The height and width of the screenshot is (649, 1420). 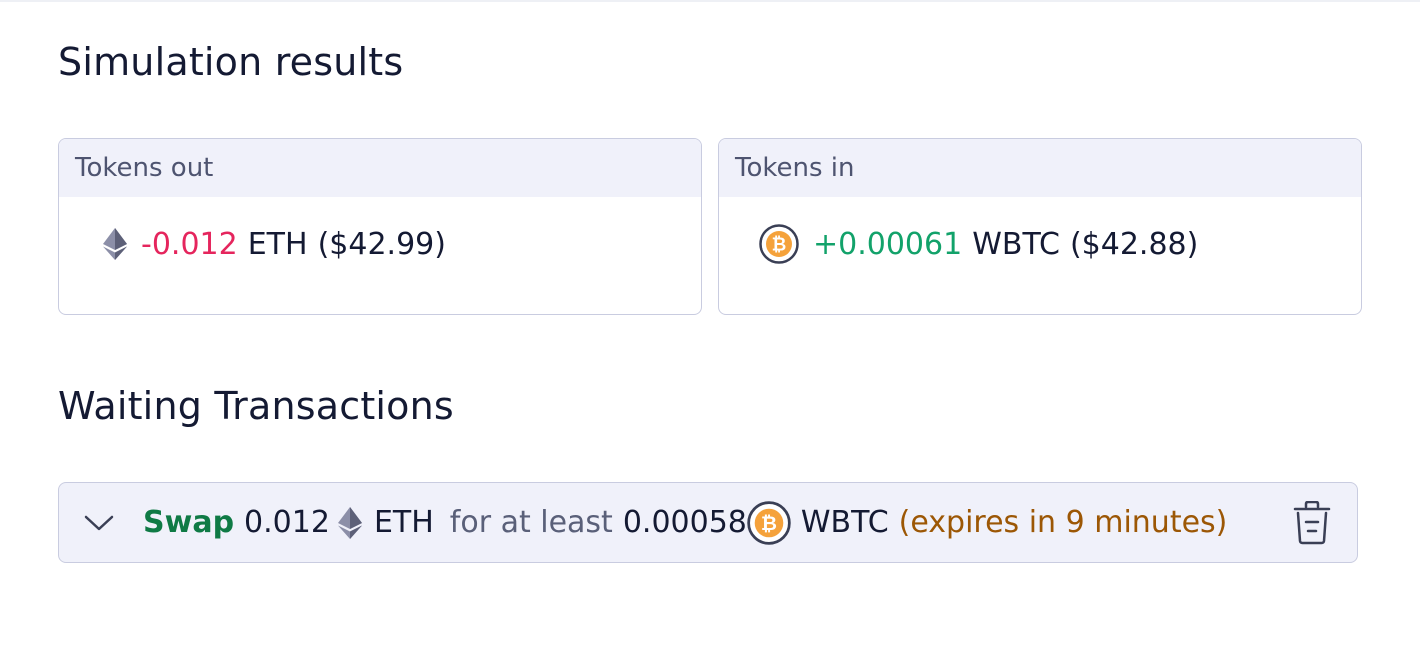 I want to click on swap-amount-out: 0.00058, so click(x=684, y=522).